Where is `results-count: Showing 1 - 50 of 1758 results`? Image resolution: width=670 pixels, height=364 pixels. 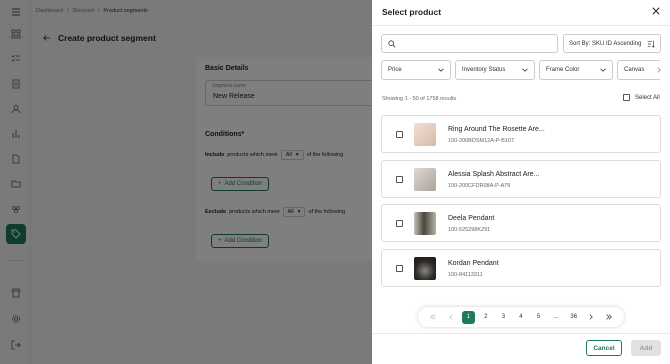 results-count: Showing 1 - 50 of 1758 results is located at coordinates (419, 99).